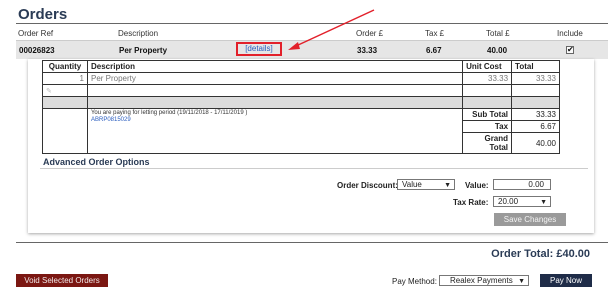  Describe the element at coordinates (65, 66) in the screenshot. I see `items-header-quantity: Quantity` at that location.